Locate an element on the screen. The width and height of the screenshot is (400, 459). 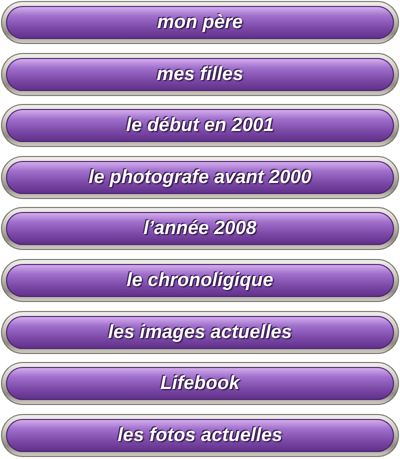
menu-button: le début en 2001 is located at coordinates (200, 126).